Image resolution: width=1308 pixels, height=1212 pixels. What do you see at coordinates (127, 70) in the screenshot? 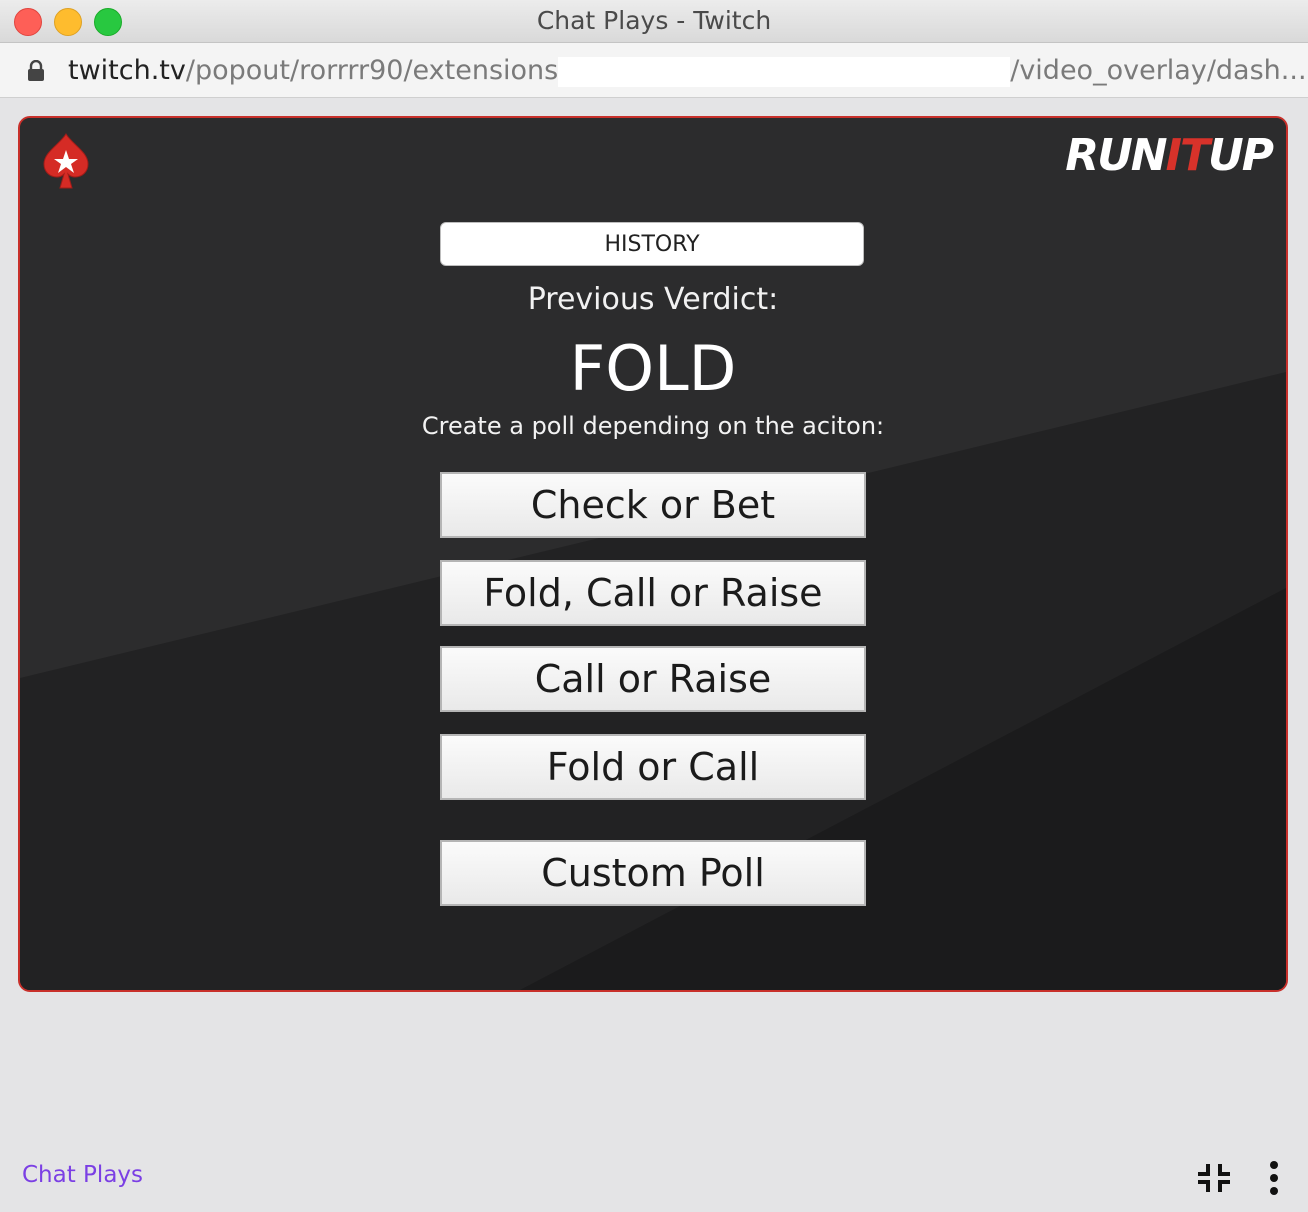
I see `url-host: twitch.tv` at bounding box center [127, 70].